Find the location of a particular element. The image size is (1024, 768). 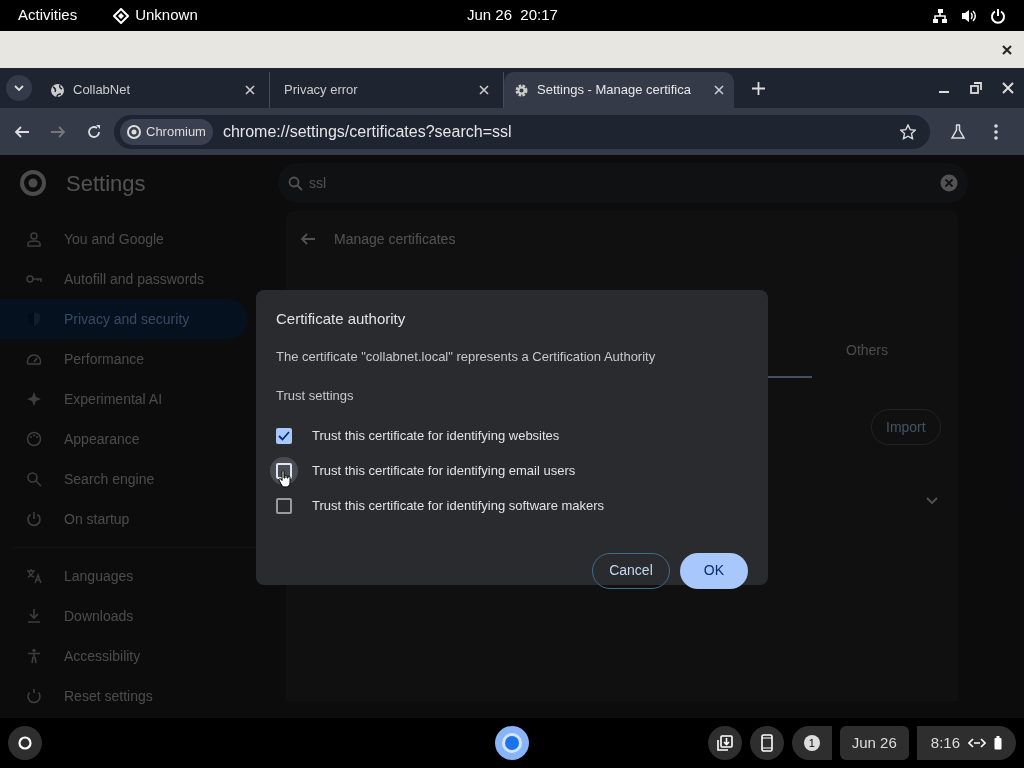

palette-icon is located at coordinates (34, 439).